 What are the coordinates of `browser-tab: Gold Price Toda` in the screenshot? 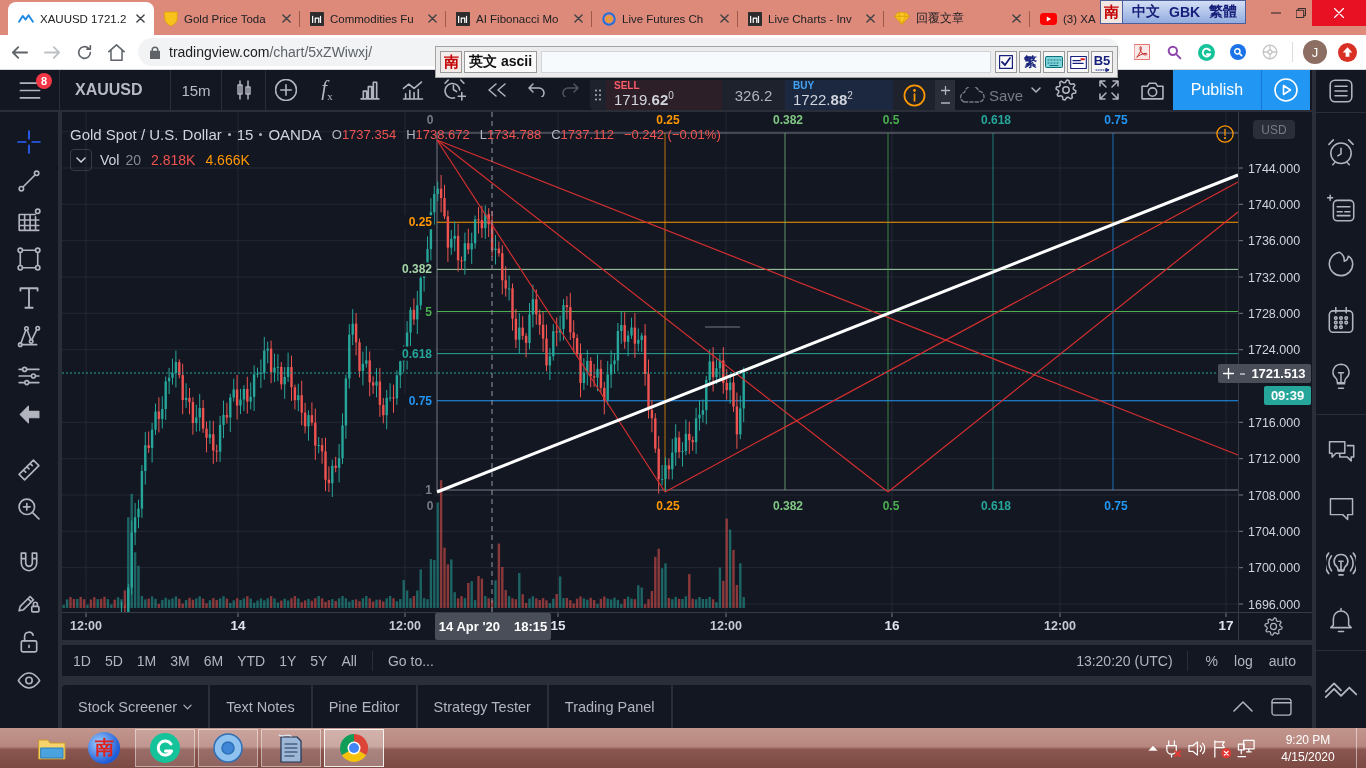 It's located at (227, 18).